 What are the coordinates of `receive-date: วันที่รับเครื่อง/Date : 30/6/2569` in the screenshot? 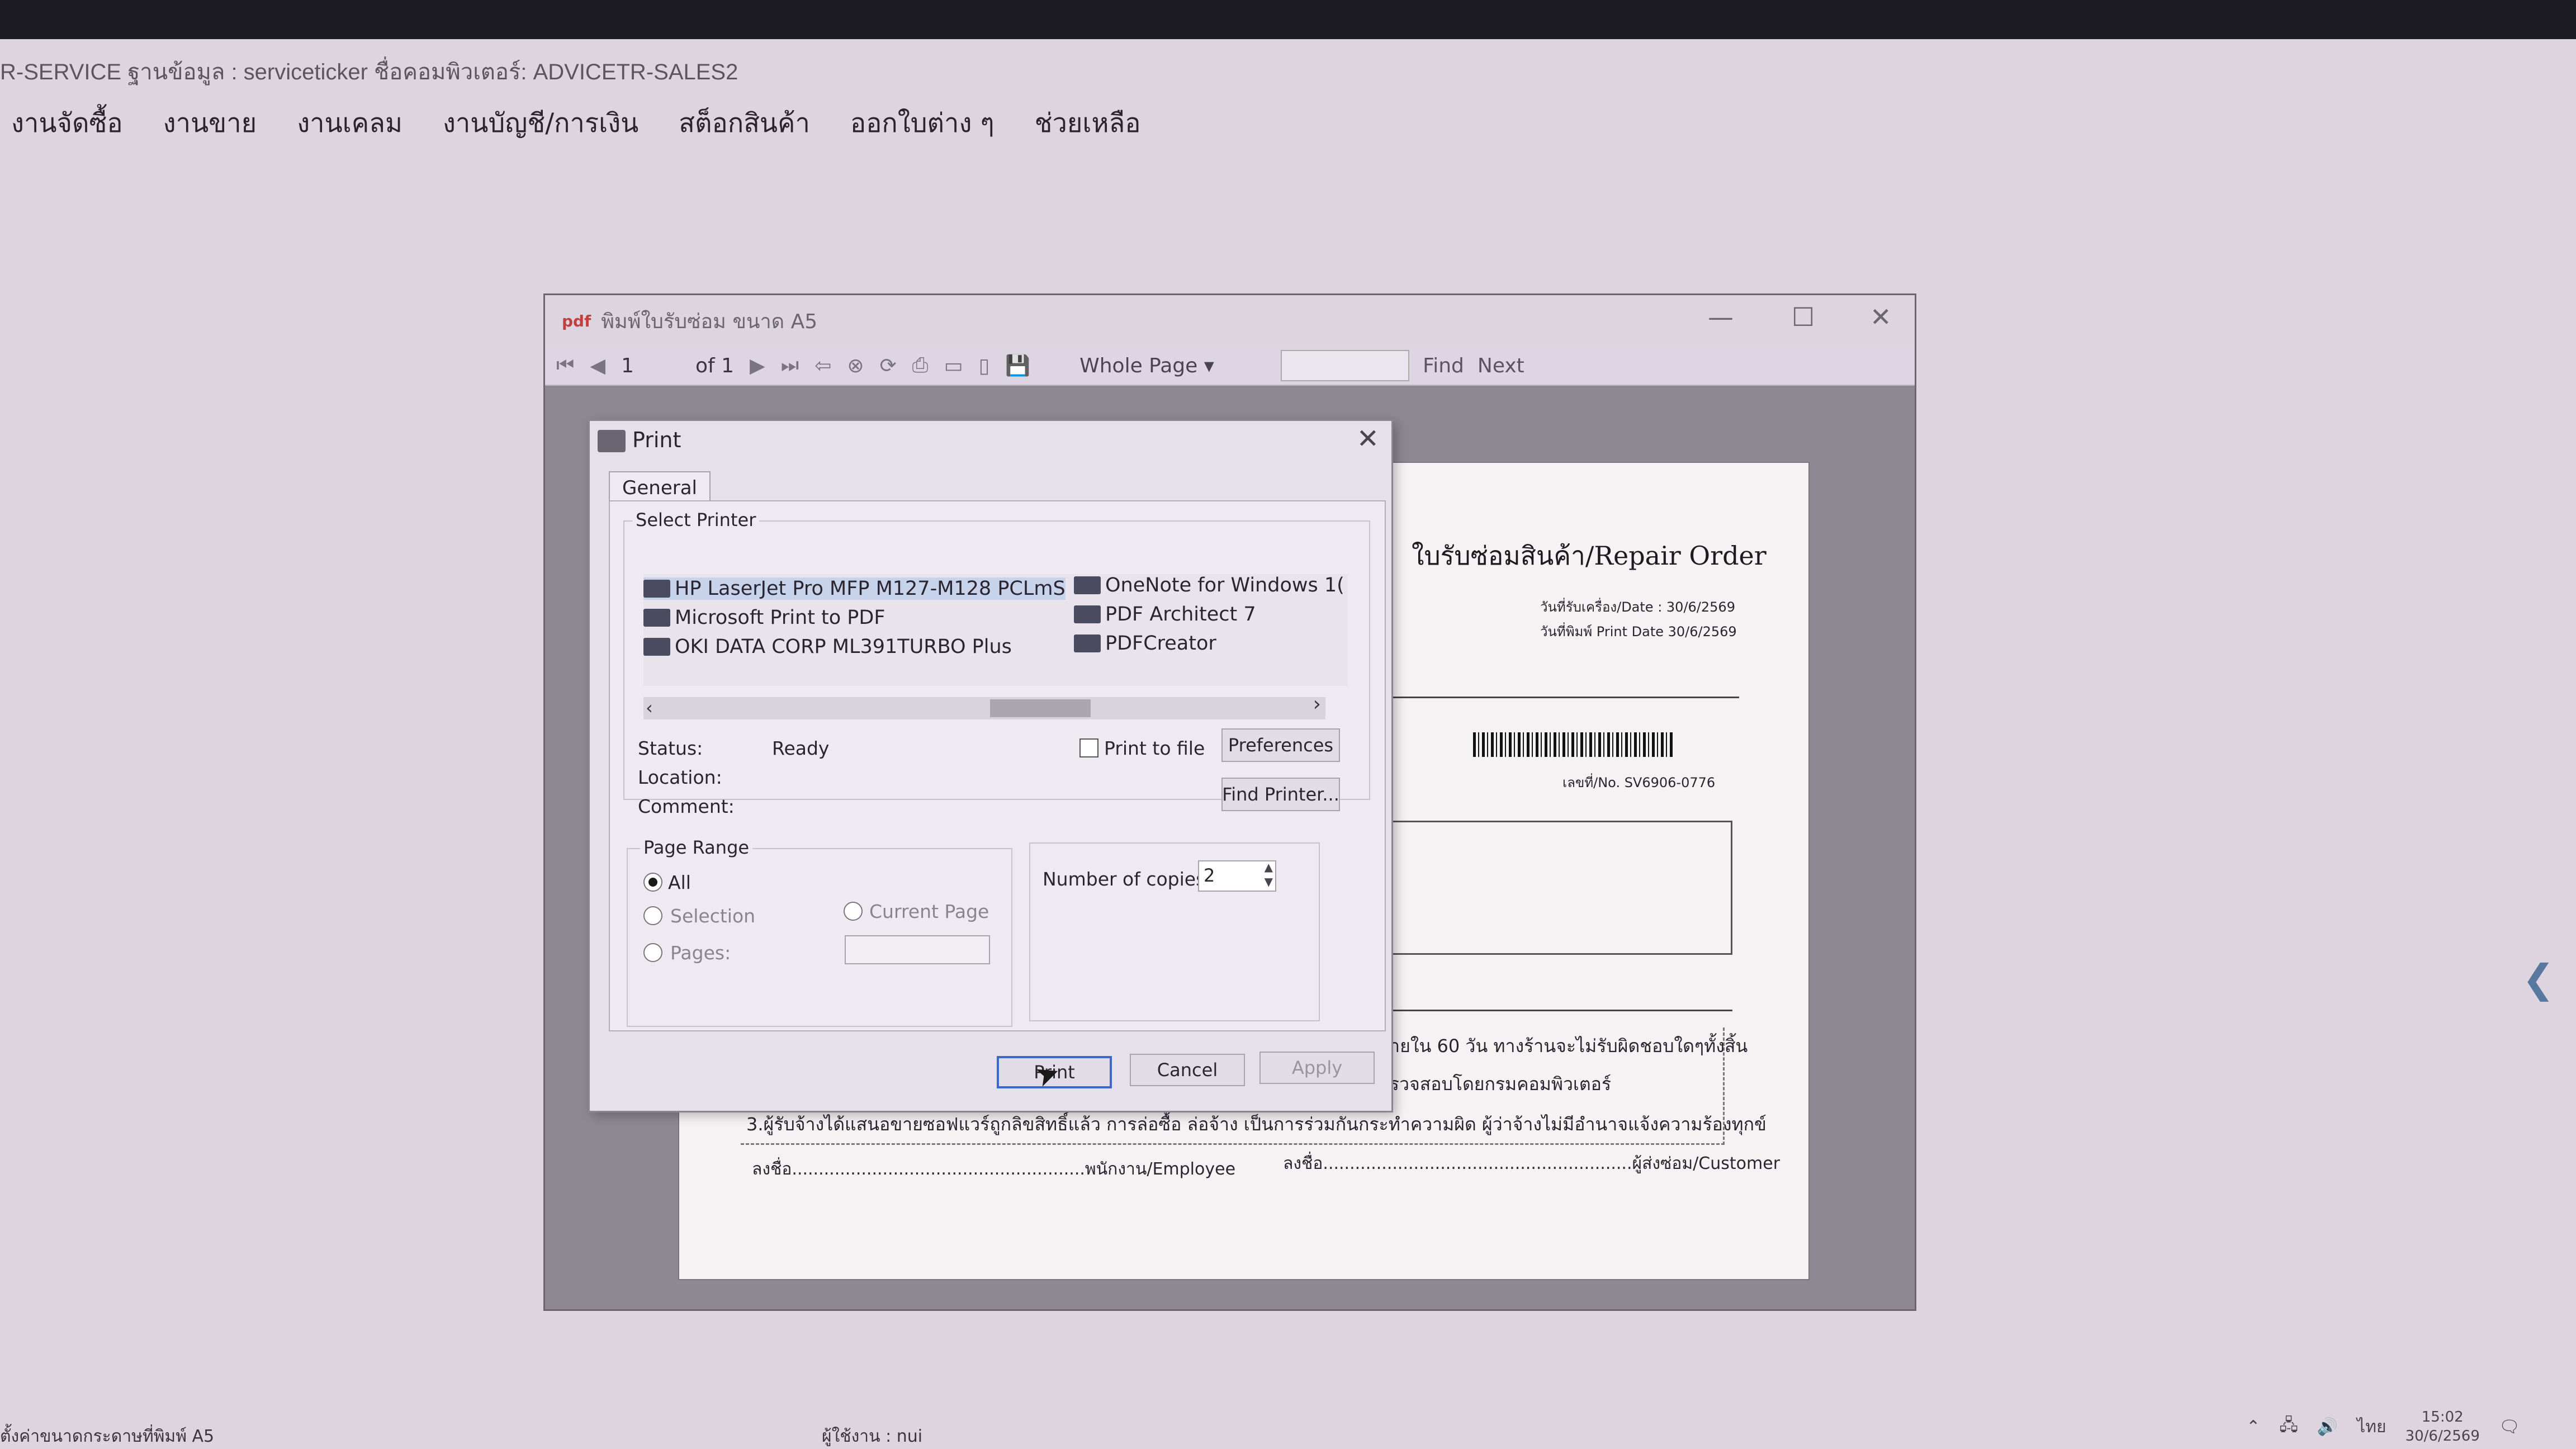 It's located at (1637, 607).